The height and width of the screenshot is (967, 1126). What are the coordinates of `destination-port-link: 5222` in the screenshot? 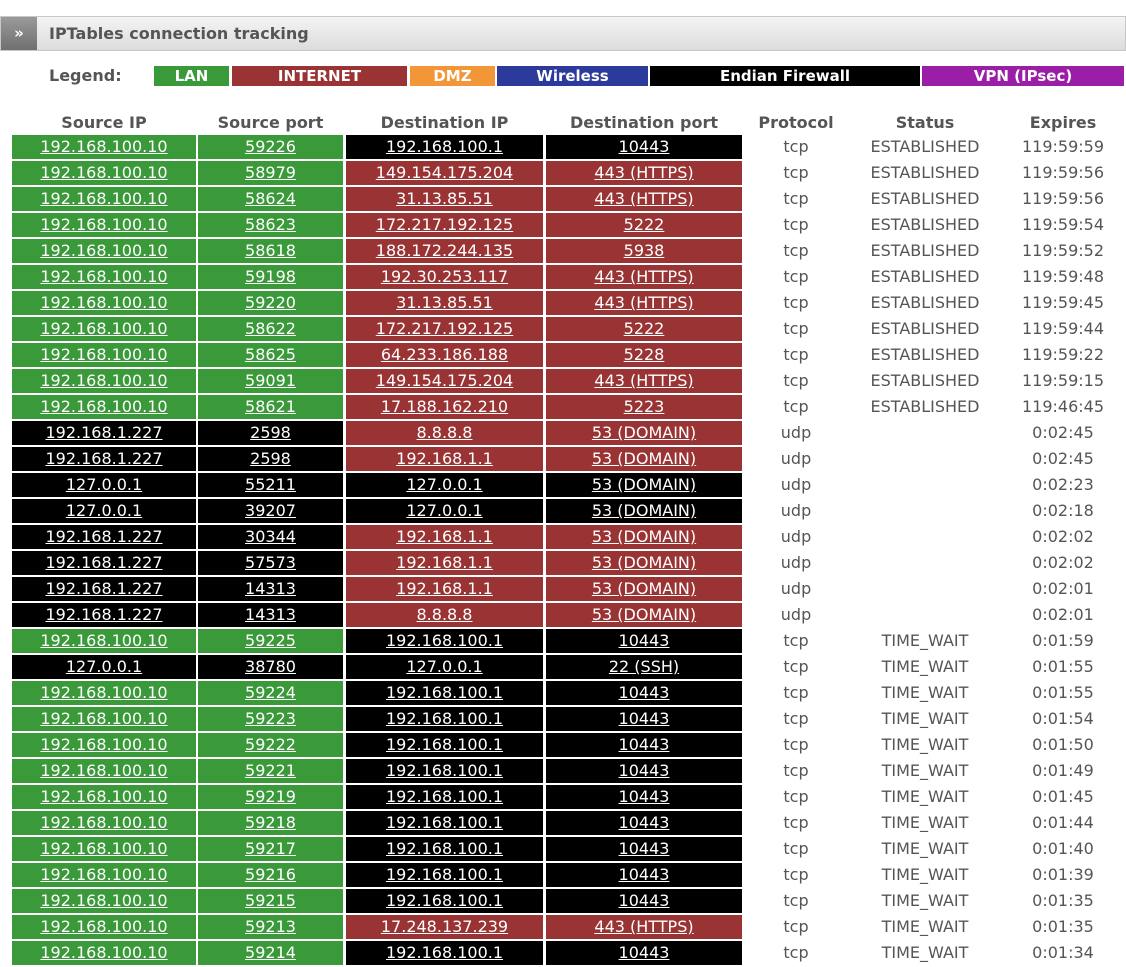 It's located at (644, 224).